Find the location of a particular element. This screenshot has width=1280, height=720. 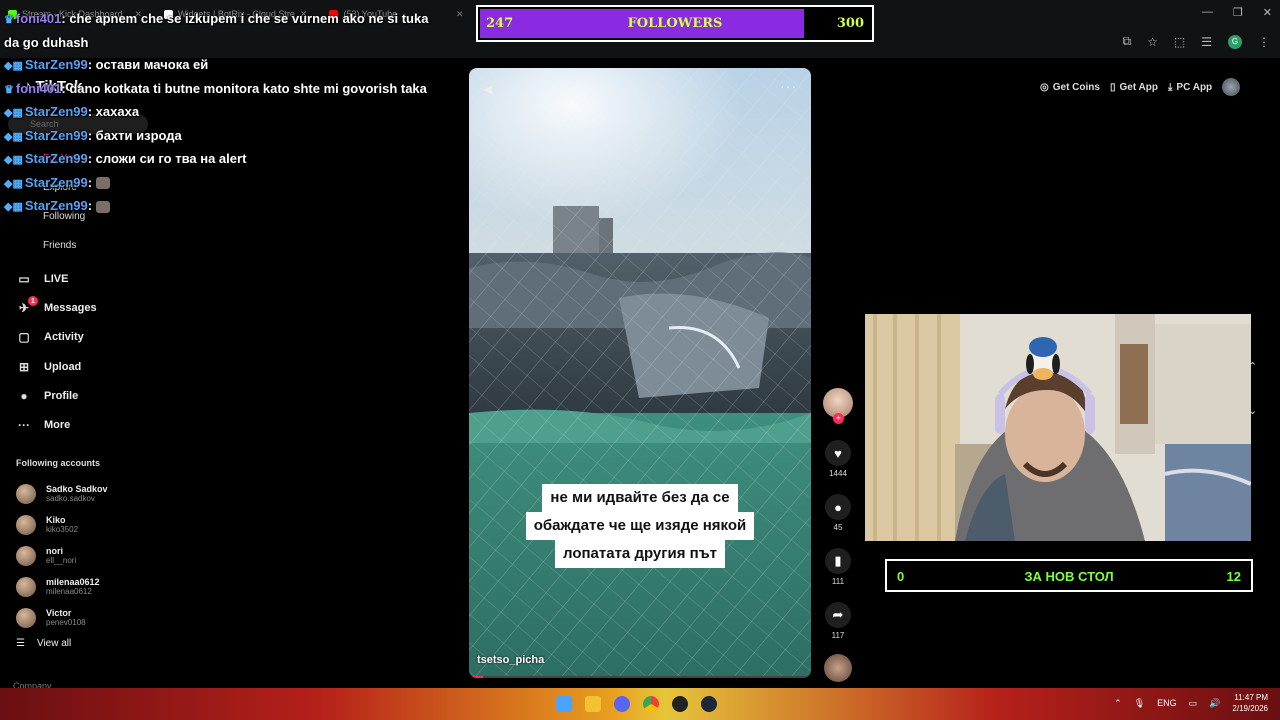

comment-icon: ● is located at coordinates (838, 507).